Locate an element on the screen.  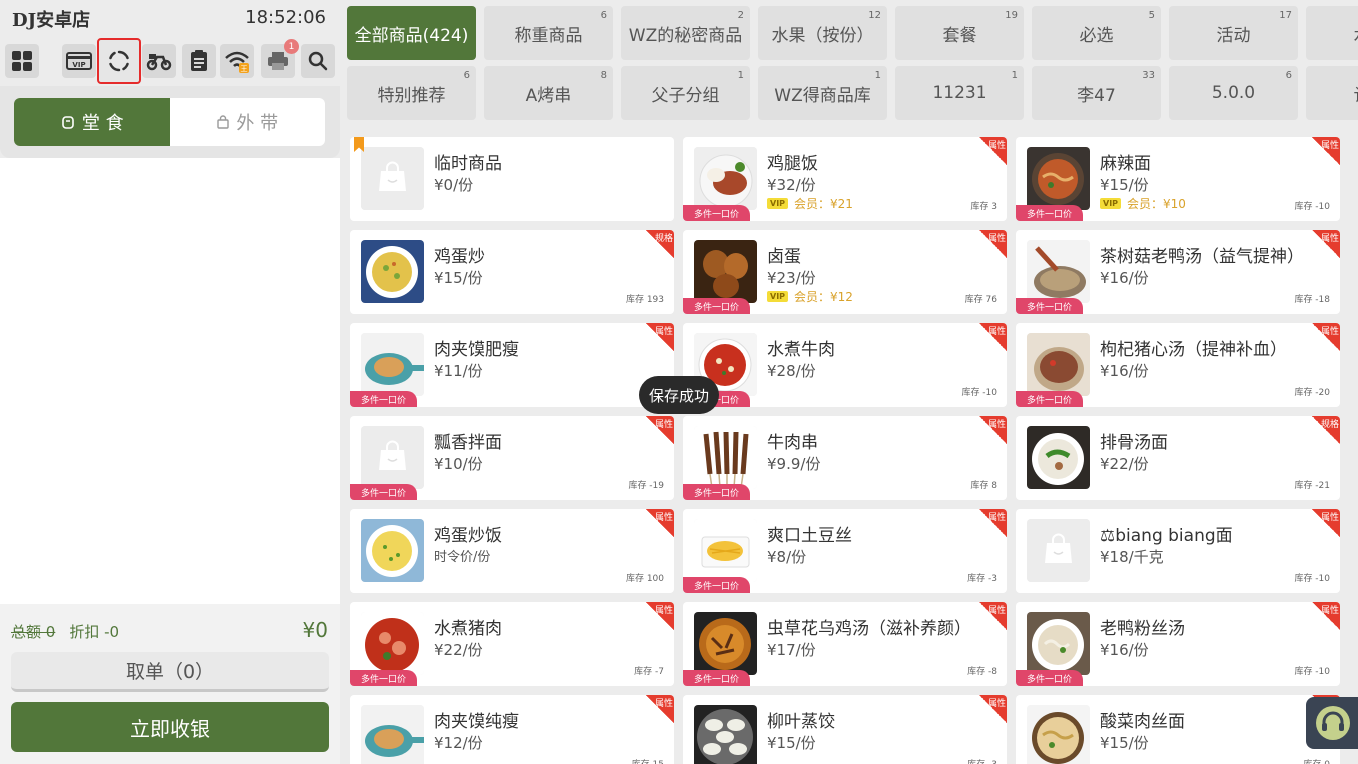
product-card: 水煮牛肉¥28/份库存 -10多件一口价属性 is located at coordinates (845, 365).